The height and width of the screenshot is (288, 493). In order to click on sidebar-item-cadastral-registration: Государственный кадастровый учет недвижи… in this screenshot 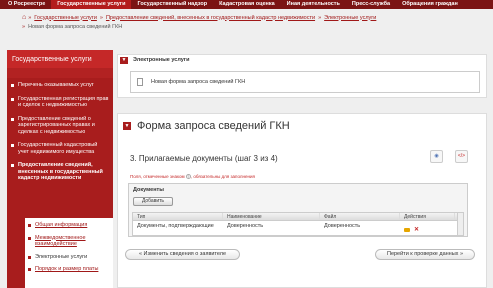, I will do `click(60, 148)`.